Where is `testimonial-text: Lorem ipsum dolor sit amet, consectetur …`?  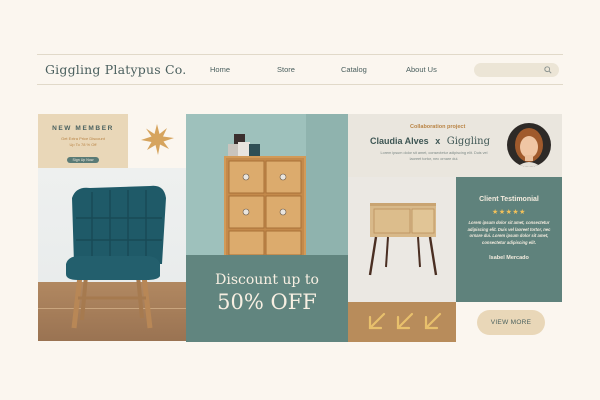
testimonial-text: Lorem ipsum dolor sit amet, consectetur … is located at coordinates (509, 232).